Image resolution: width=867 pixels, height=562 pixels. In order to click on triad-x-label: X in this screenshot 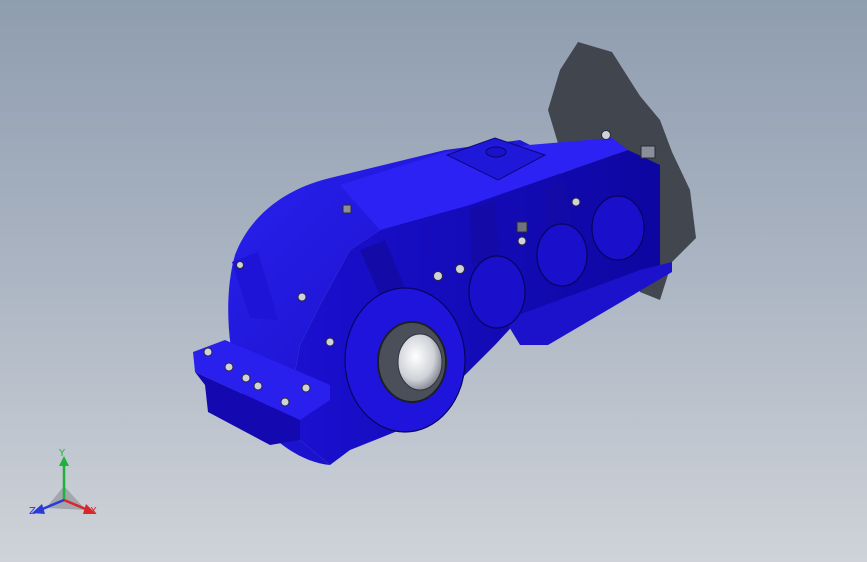, I will do `click(93, 511)`.